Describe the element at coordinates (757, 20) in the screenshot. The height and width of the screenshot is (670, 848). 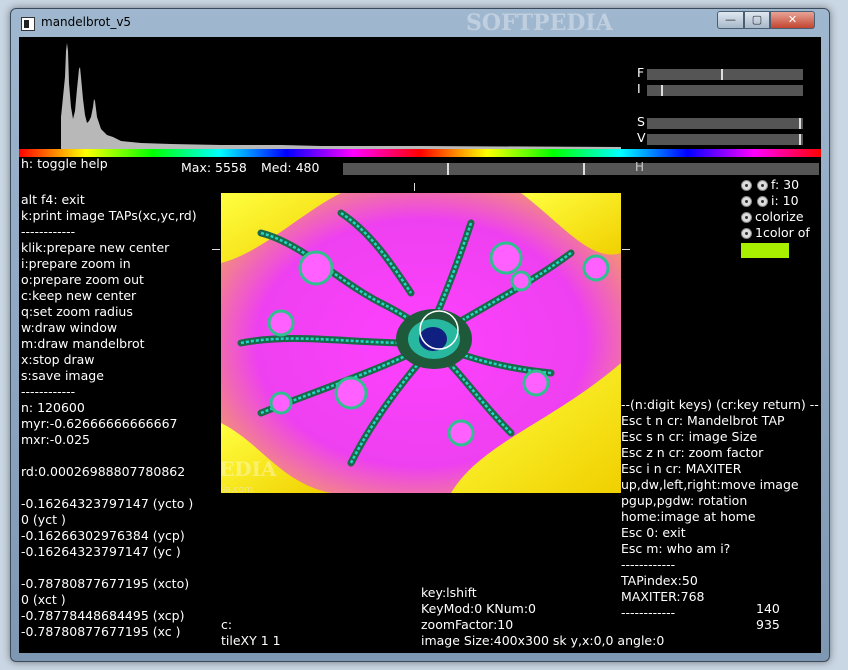
I see `maximize-button: ▢` at that location.